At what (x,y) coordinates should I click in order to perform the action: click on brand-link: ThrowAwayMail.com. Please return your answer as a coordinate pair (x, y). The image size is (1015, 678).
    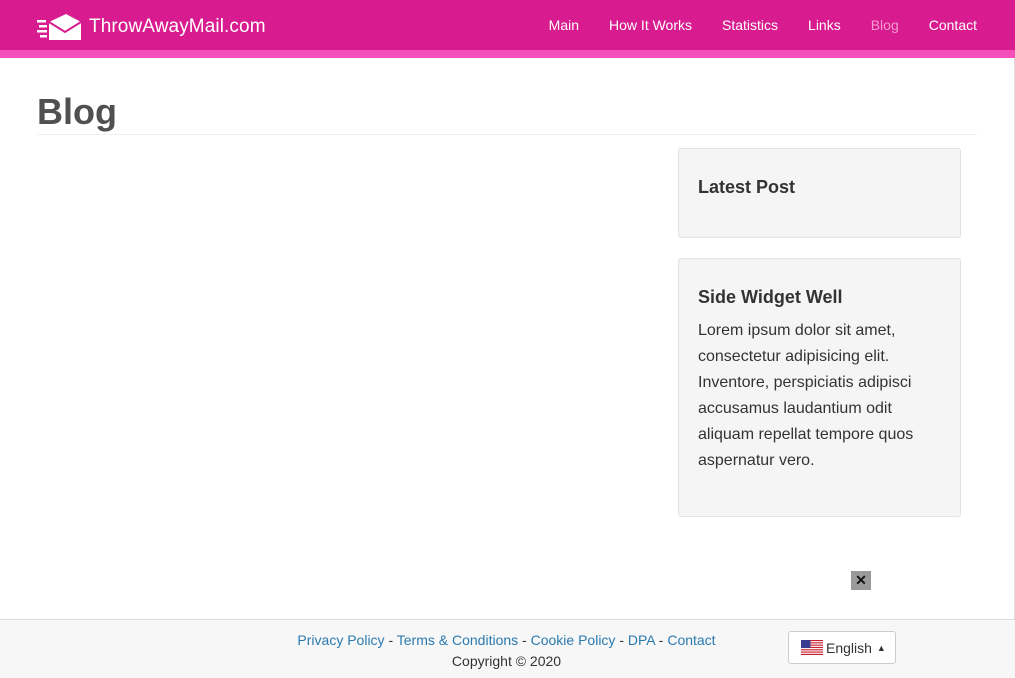
    Looking at the image, I should click on (151, 27).